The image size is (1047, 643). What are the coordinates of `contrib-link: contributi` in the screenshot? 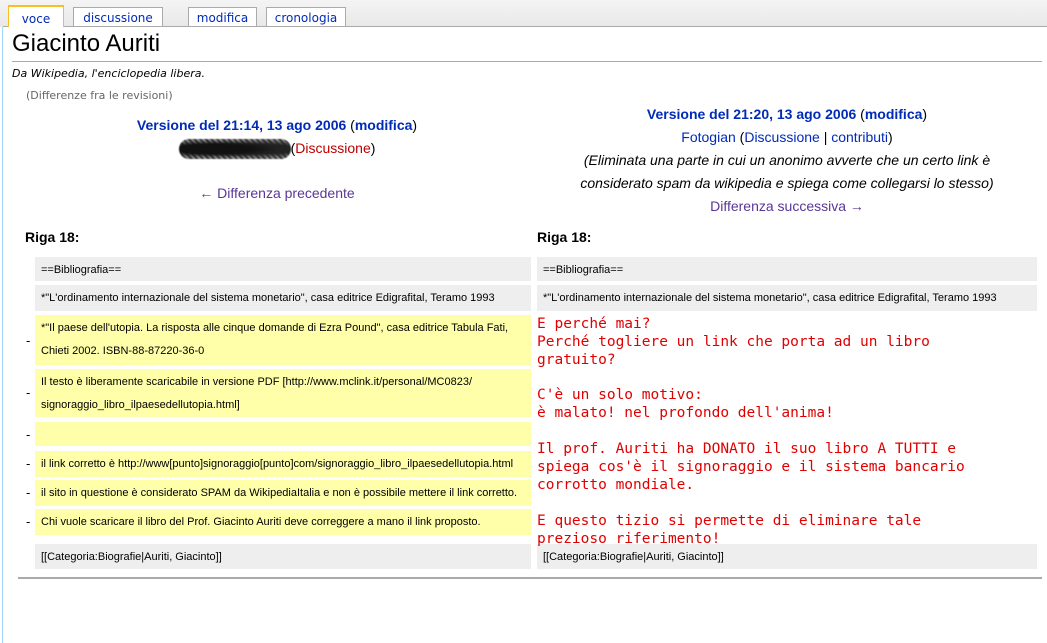 It's located at (859, 137).